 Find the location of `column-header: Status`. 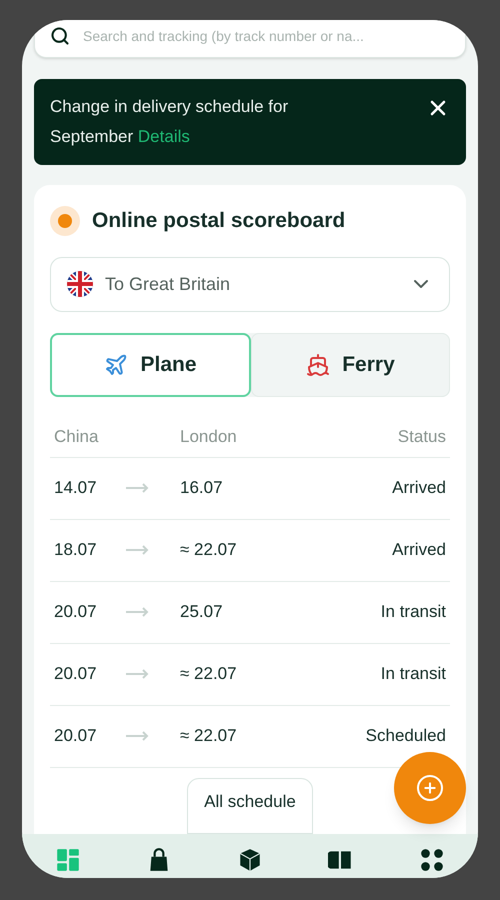

column-header: Status is located at coordinates (422, 437).